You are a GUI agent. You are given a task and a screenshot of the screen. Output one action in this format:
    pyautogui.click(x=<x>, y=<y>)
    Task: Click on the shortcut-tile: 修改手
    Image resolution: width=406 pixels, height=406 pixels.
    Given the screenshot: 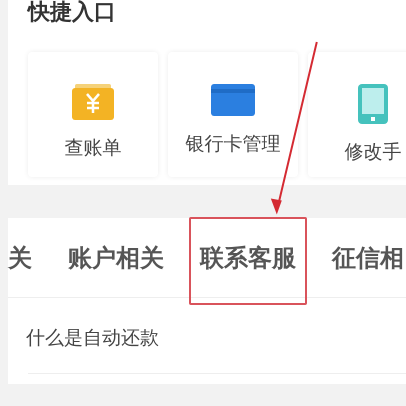 What is the action you would take?
    pyautogui.click(x=357, y=114)
    